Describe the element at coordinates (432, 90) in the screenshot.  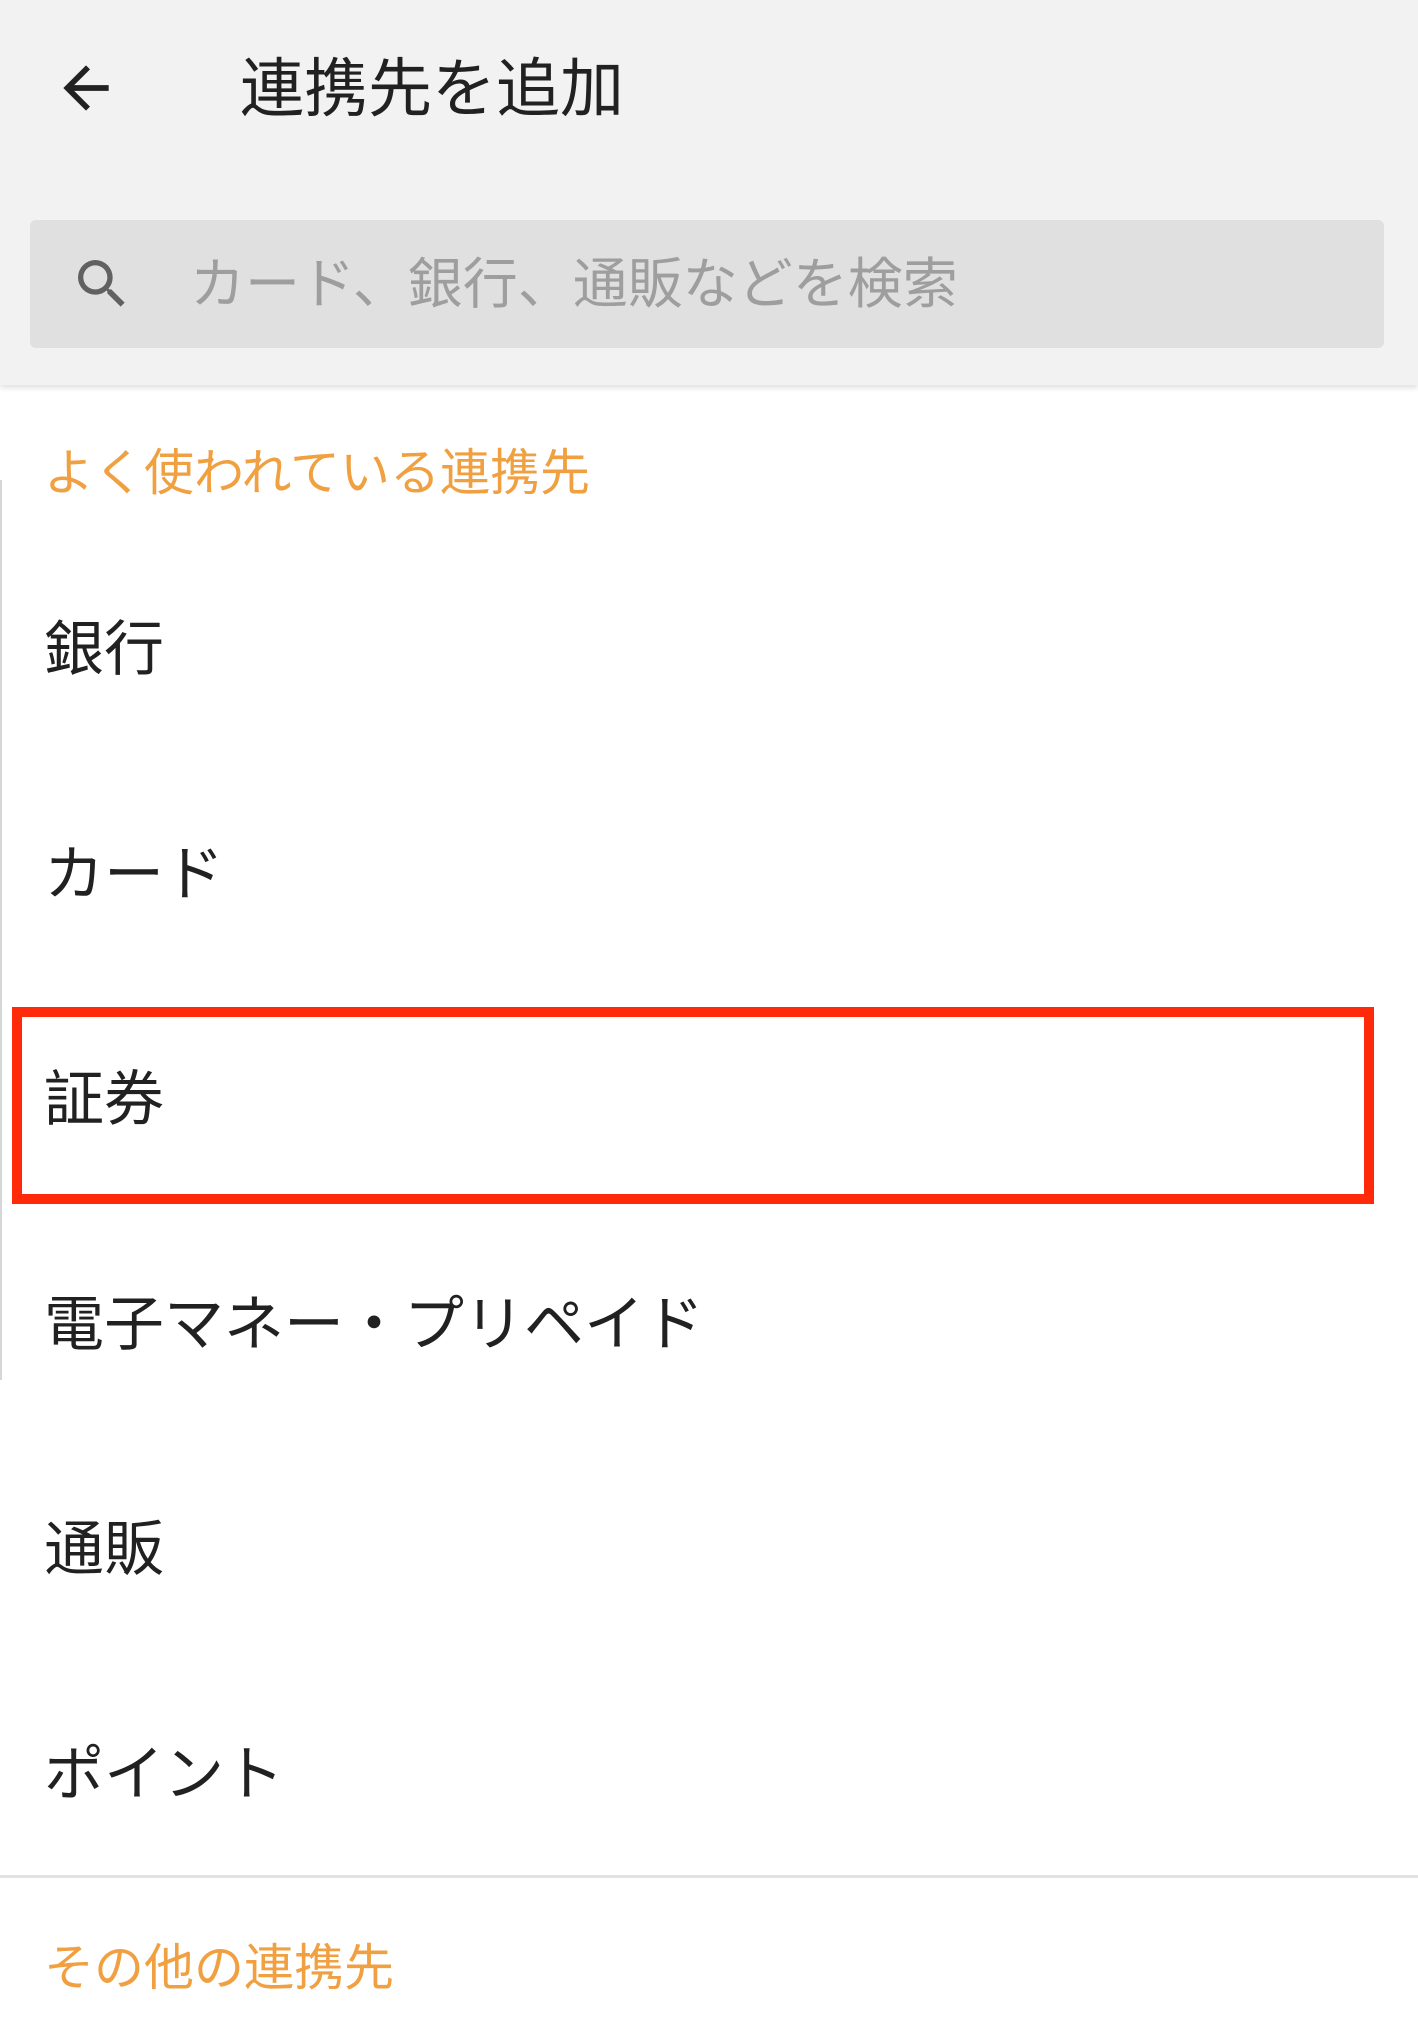
I see `page-title: 連携先を追加` at that location.